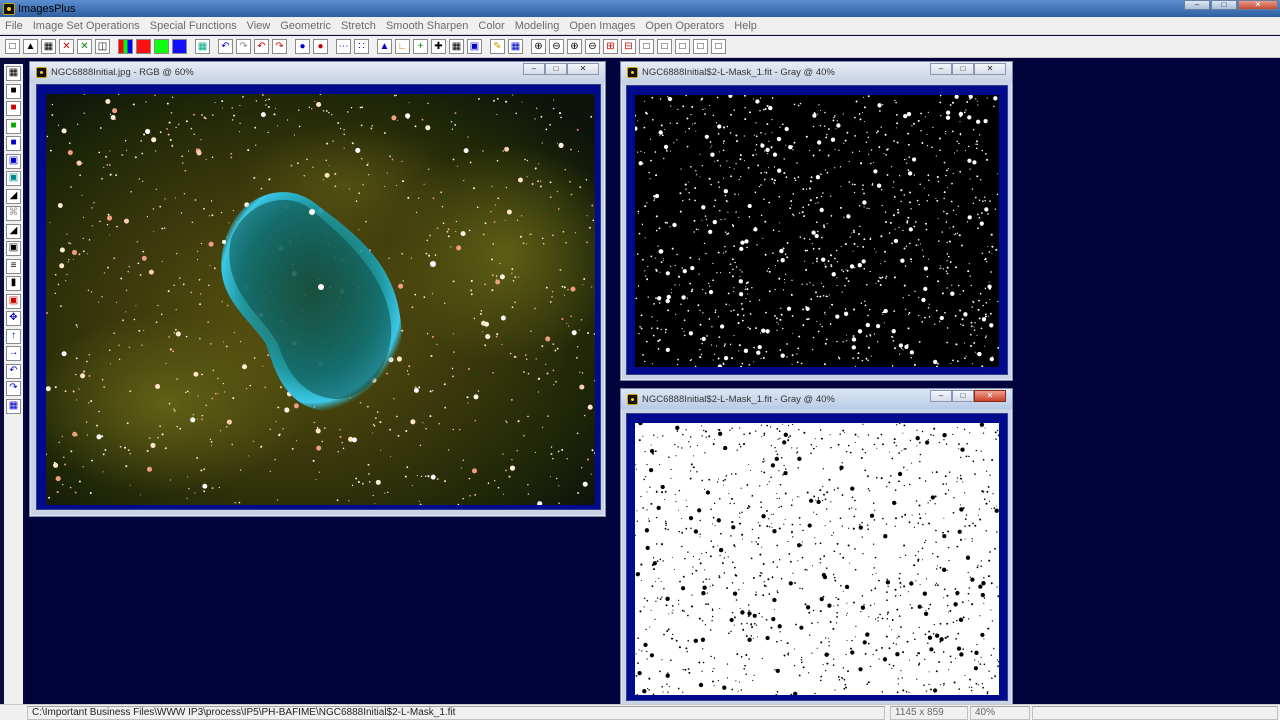 The height and width of the screenshot is (720, 1280). I want to click on zoom-minus-box-icon: ⊟, so click(628, 46).